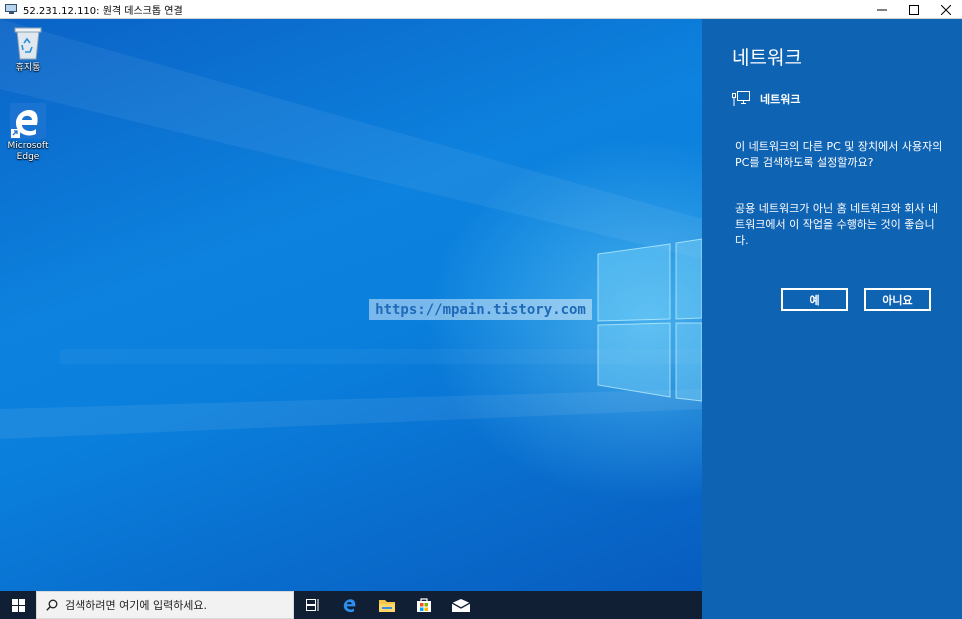 Image resolution: width=962 pixels, height=619 pixels. I want to click on edge-label-line1: Microsoft, so click(28, 146).